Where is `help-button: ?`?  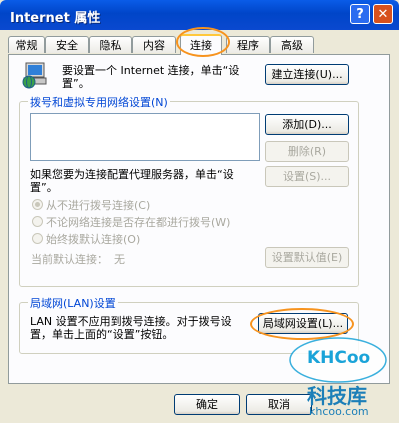 help-button: ? is located at coordinates (360, 14).